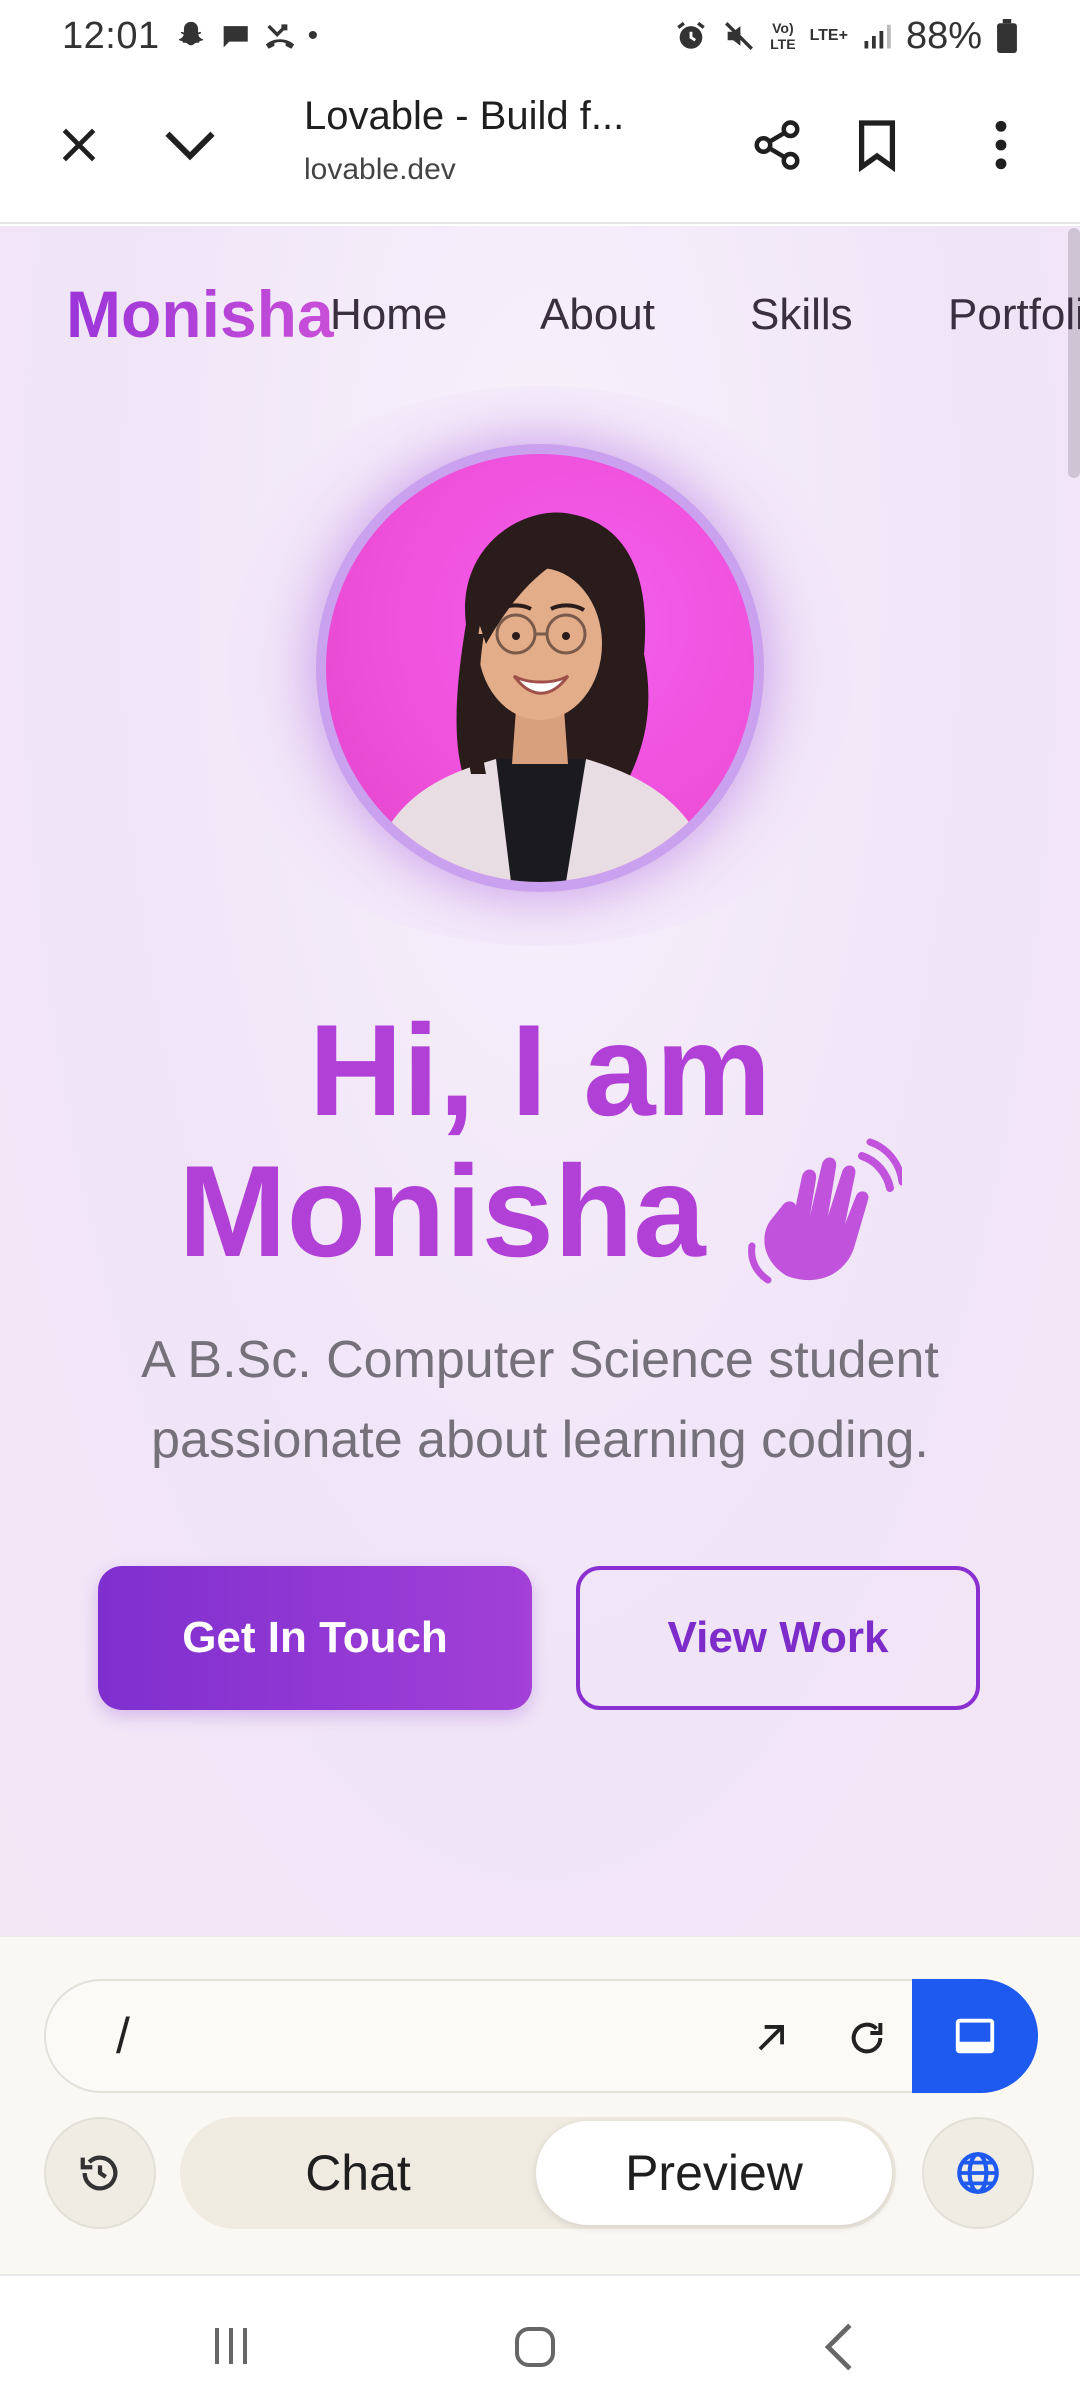 This screenshot has width=1080, height=2408. I want to click on tab-title-area: Lovable - Build f... lovable.dev, so click(514, 140).